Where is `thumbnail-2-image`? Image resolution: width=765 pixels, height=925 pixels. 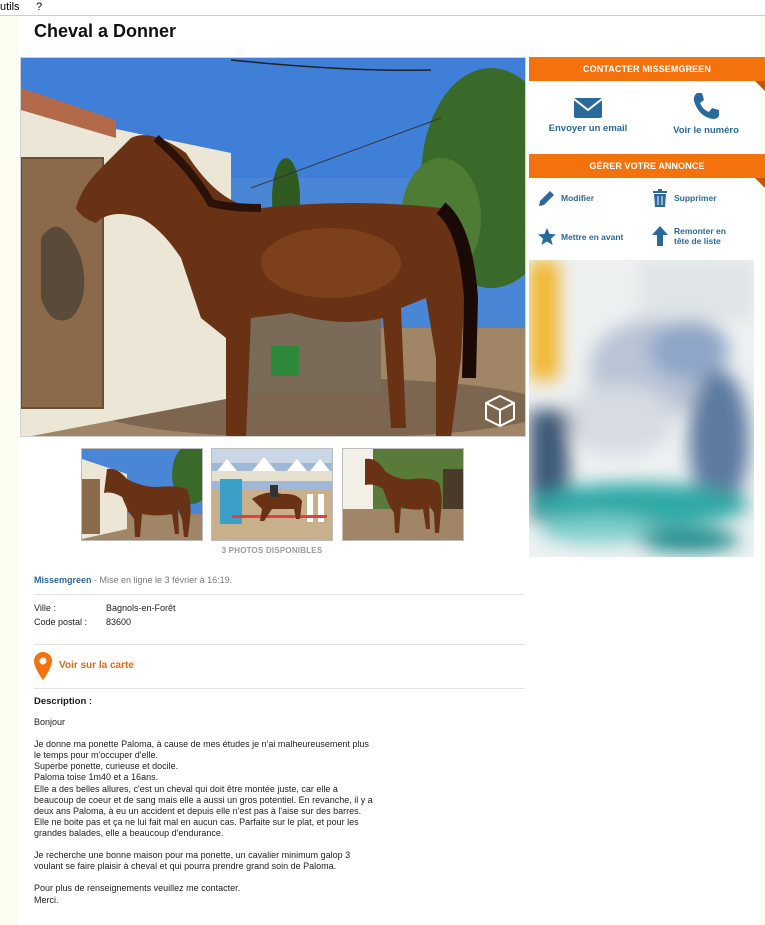 thumbnail-2-image is located at coordinates (272, 494).